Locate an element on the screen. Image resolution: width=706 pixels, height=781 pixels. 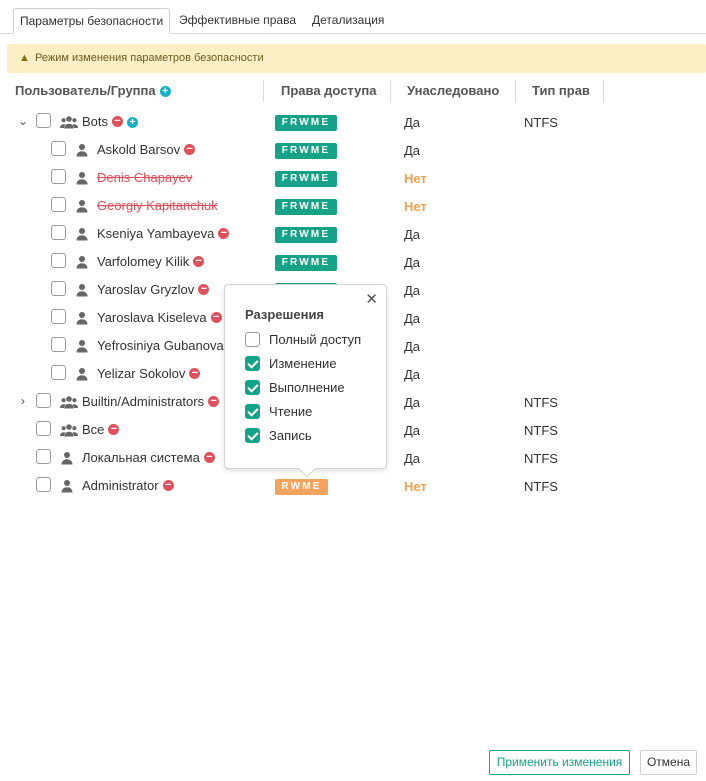
row-name-text: Yelizar Sokolov is located at coordinates (141, 373).